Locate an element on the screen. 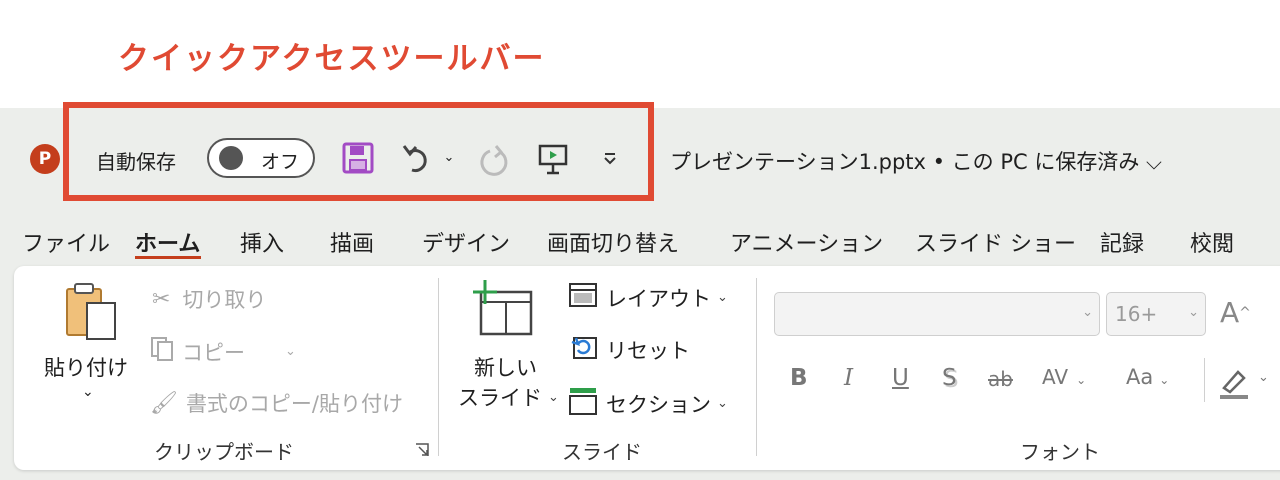  font-group-label: フォント is located at coordinates (1060, 452).